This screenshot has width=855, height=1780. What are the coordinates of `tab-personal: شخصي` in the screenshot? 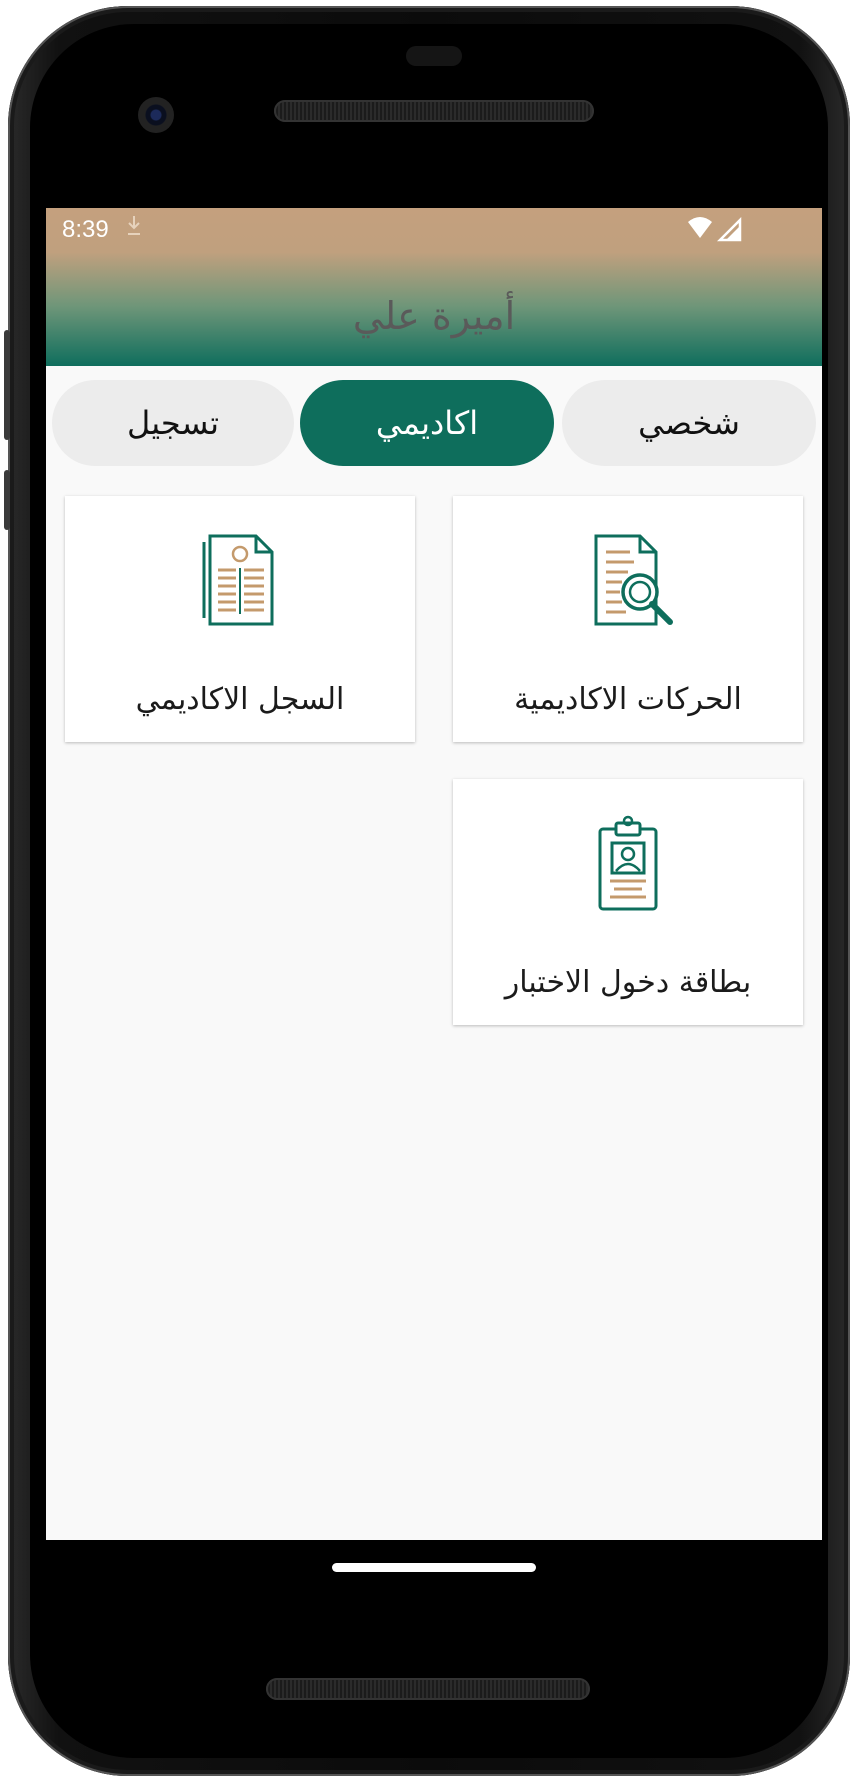 It's located at (689, 423).